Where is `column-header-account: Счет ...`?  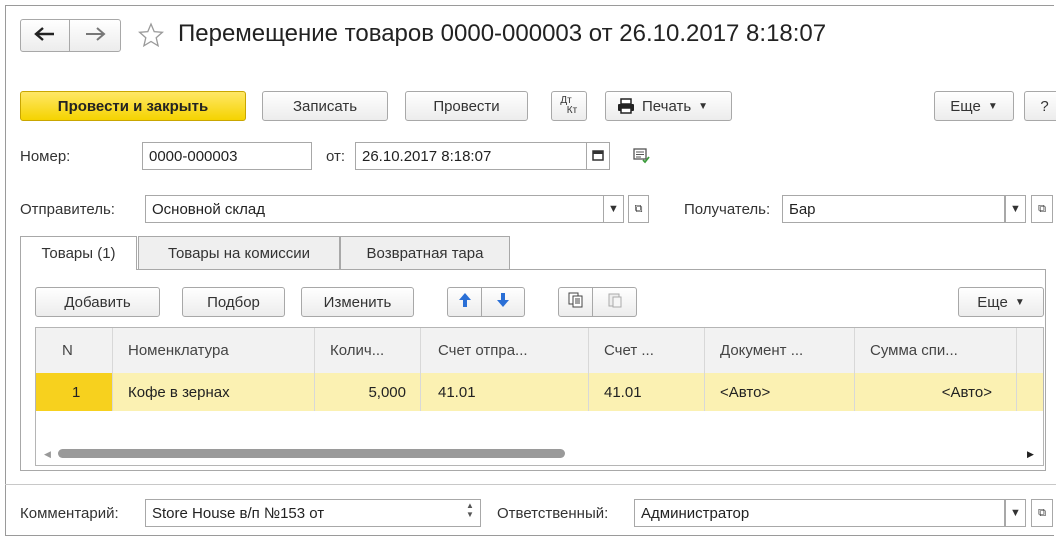 column-header-account: Счет ... is located at coordinates (629, 350).